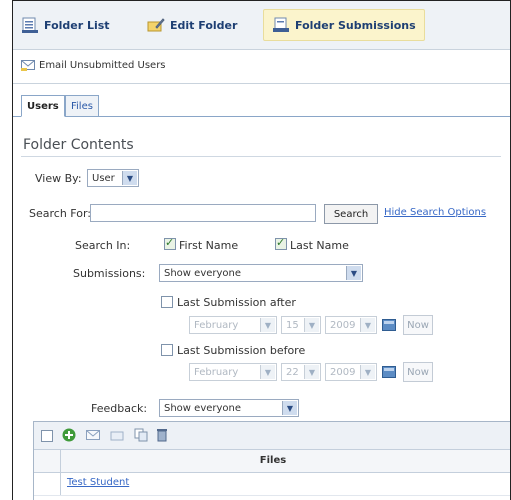  Describe the element at coordinates (102, 65) in the screenshot. I see `email-unsubmitted-label: Email Unsubmitted Users` at that location.